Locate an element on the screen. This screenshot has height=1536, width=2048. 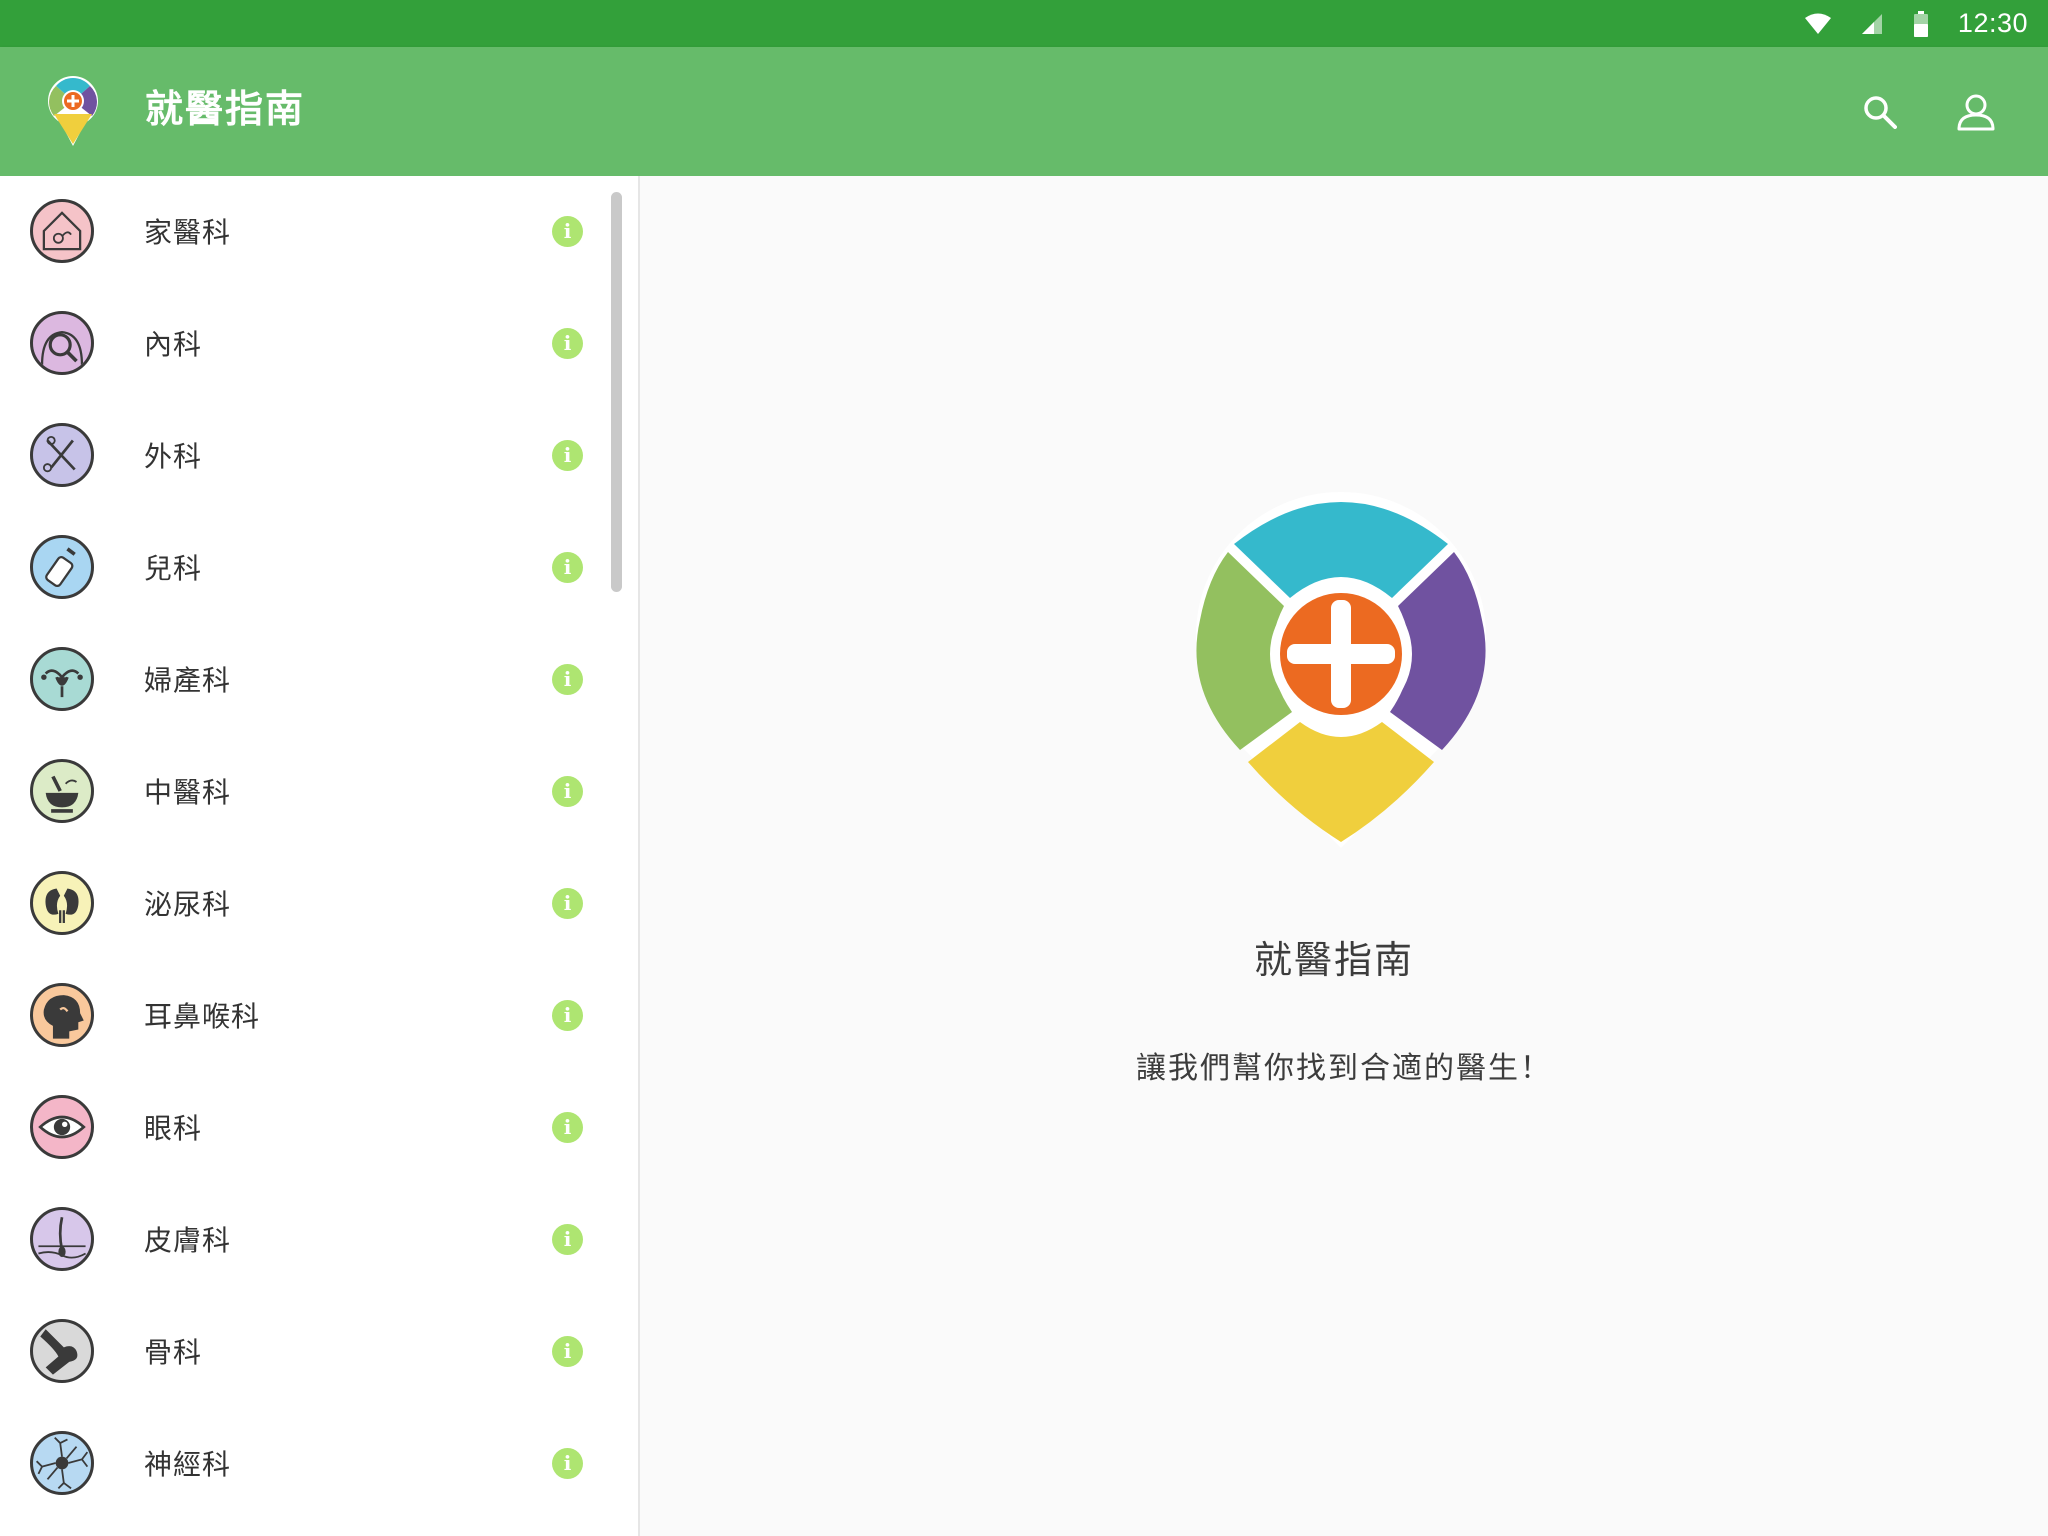
knee-bone-icon is located at coordinates (62, 1351).